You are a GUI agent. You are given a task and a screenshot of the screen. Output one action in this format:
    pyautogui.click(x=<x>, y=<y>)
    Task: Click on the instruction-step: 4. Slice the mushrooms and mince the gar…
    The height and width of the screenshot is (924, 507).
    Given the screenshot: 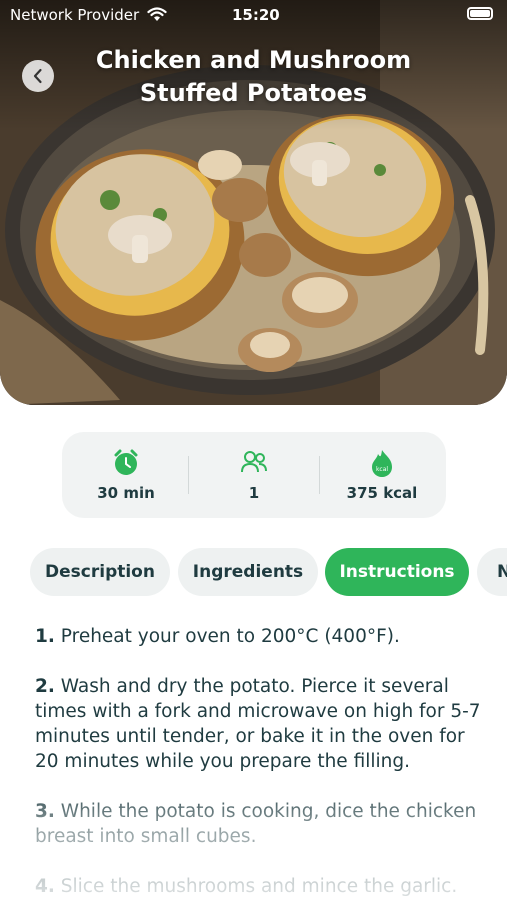 What is the action you would take?
    pyautogui.click(x=260, y=886)
    